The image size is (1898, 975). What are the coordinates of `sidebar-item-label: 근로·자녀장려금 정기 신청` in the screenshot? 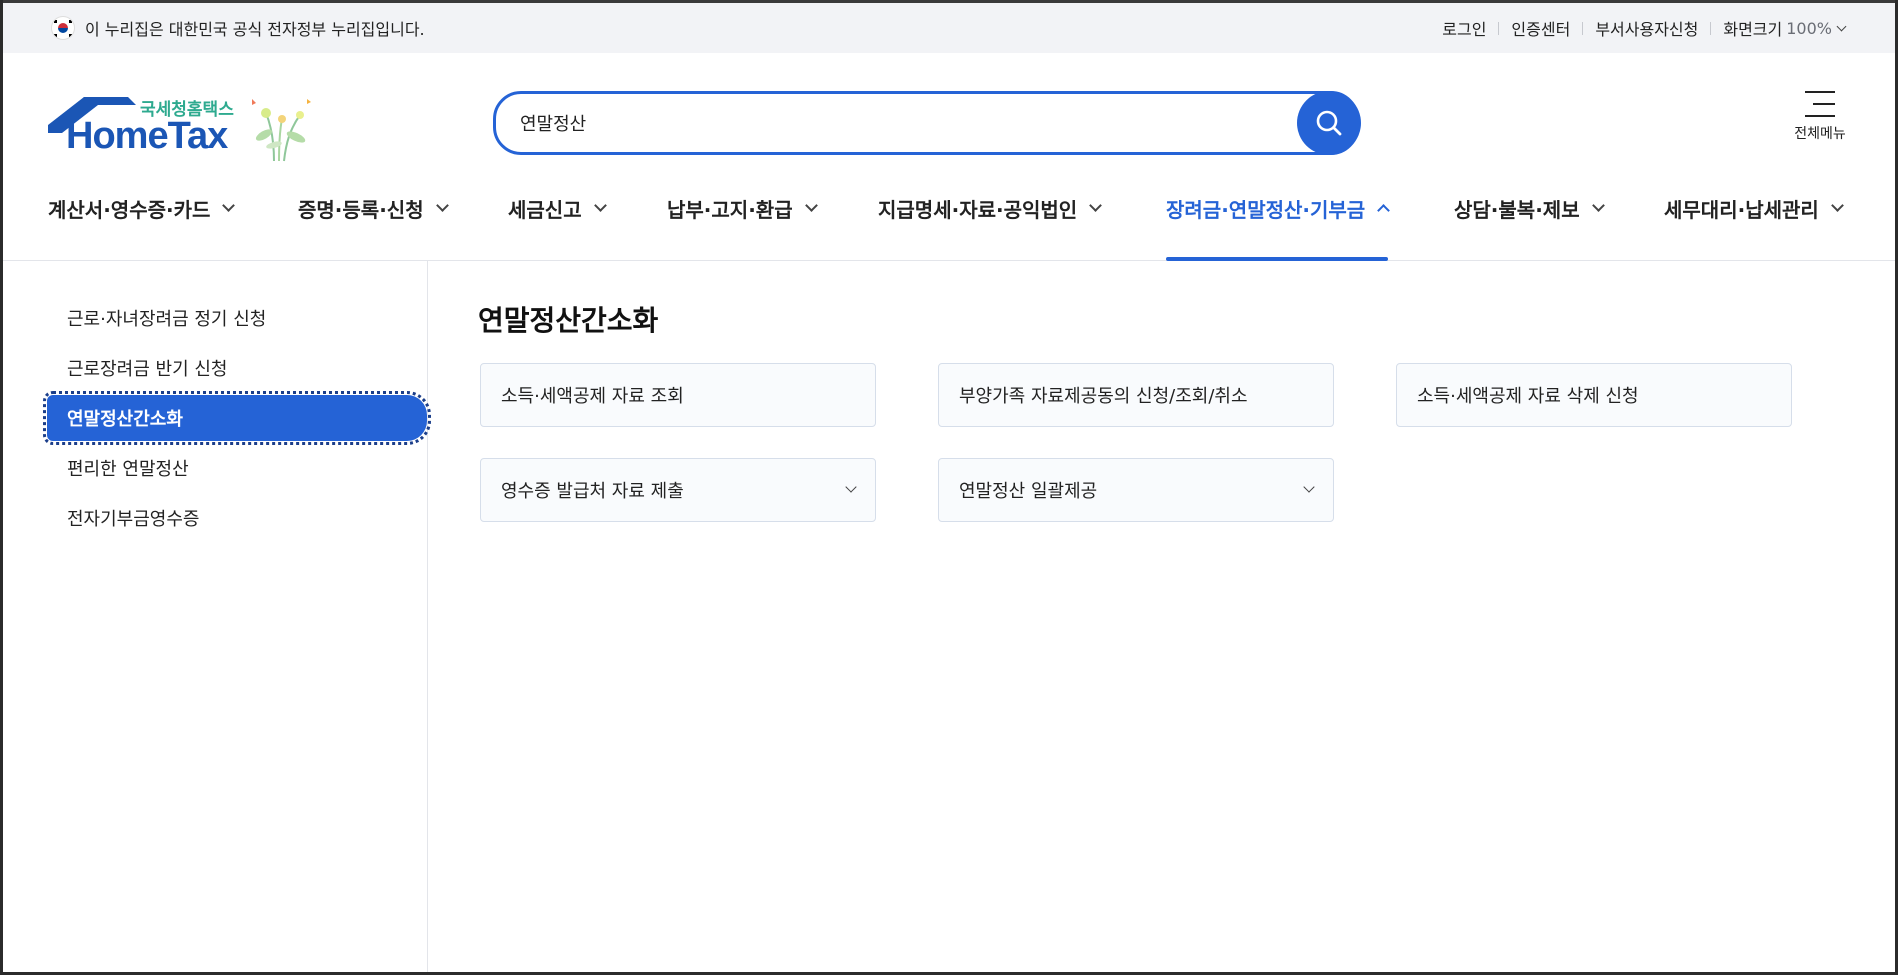 It's located at (167, 319).